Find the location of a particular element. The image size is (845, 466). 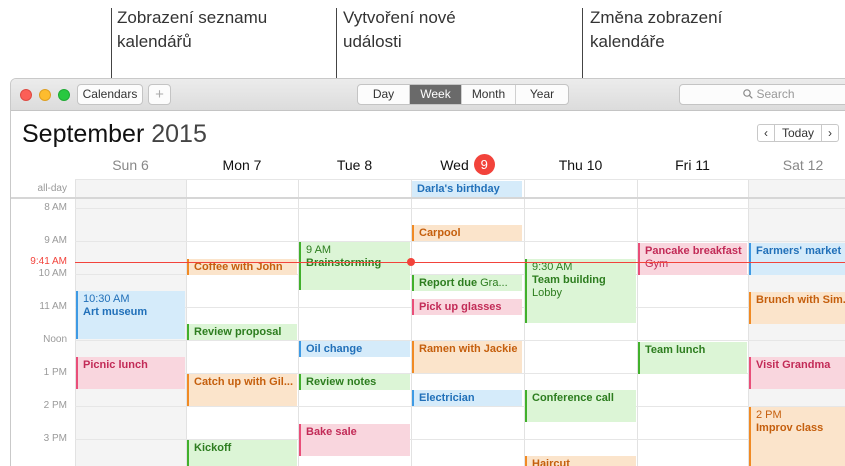

event-review-proposal: Review proposal is located at coordinates (242, 332).